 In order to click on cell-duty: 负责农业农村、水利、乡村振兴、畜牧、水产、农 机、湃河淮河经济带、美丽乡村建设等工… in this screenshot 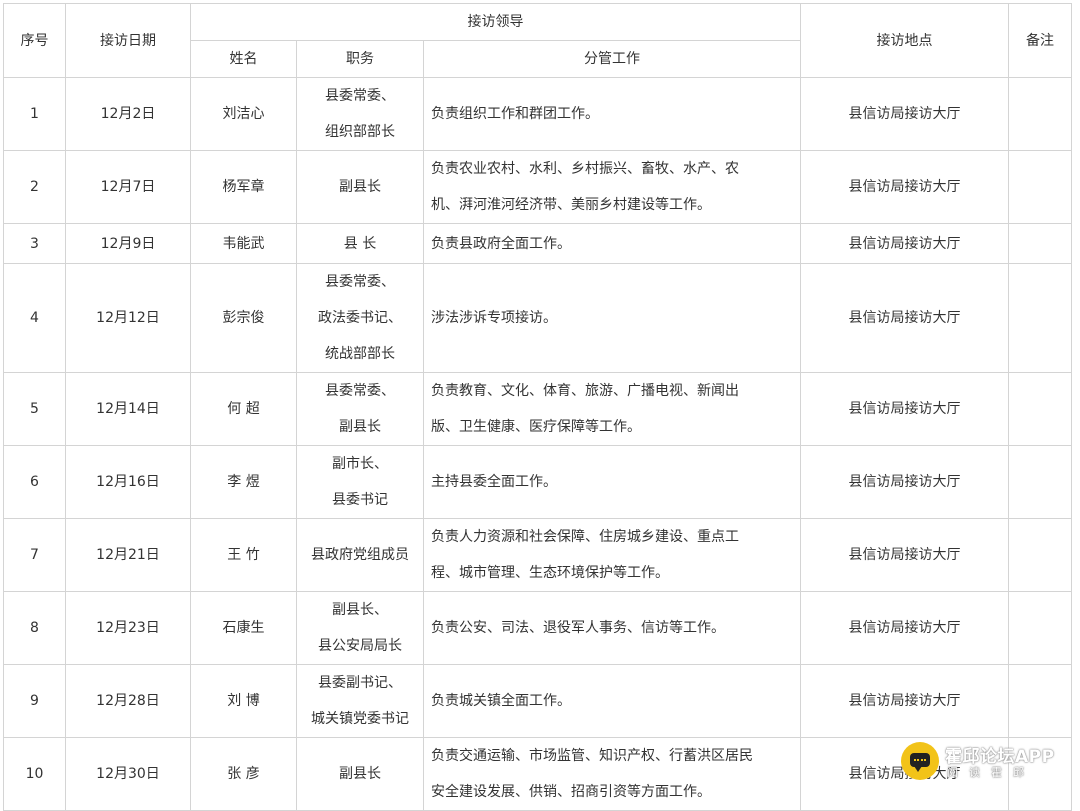, I will do `click(612, 187)`.